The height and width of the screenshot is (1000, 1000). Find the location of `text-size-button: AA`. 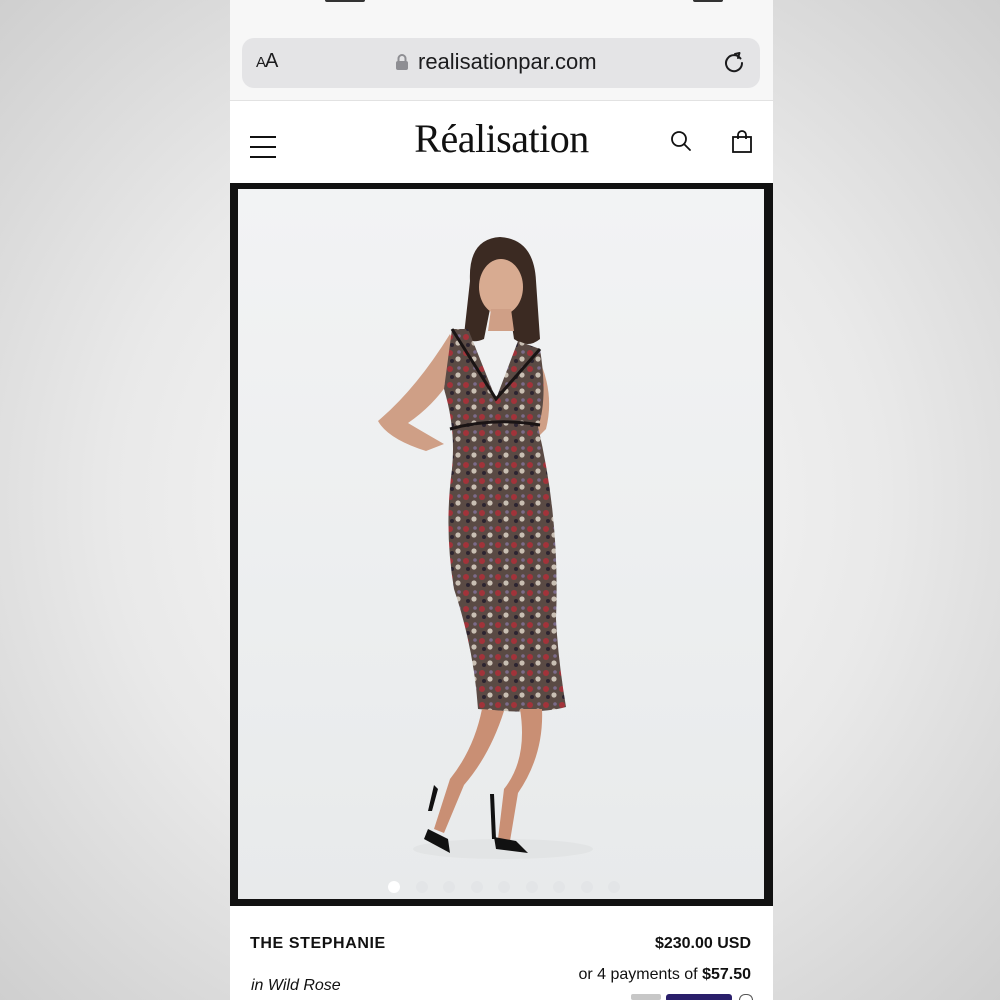

text-size-button: AA is located at coordinates (267, 61).